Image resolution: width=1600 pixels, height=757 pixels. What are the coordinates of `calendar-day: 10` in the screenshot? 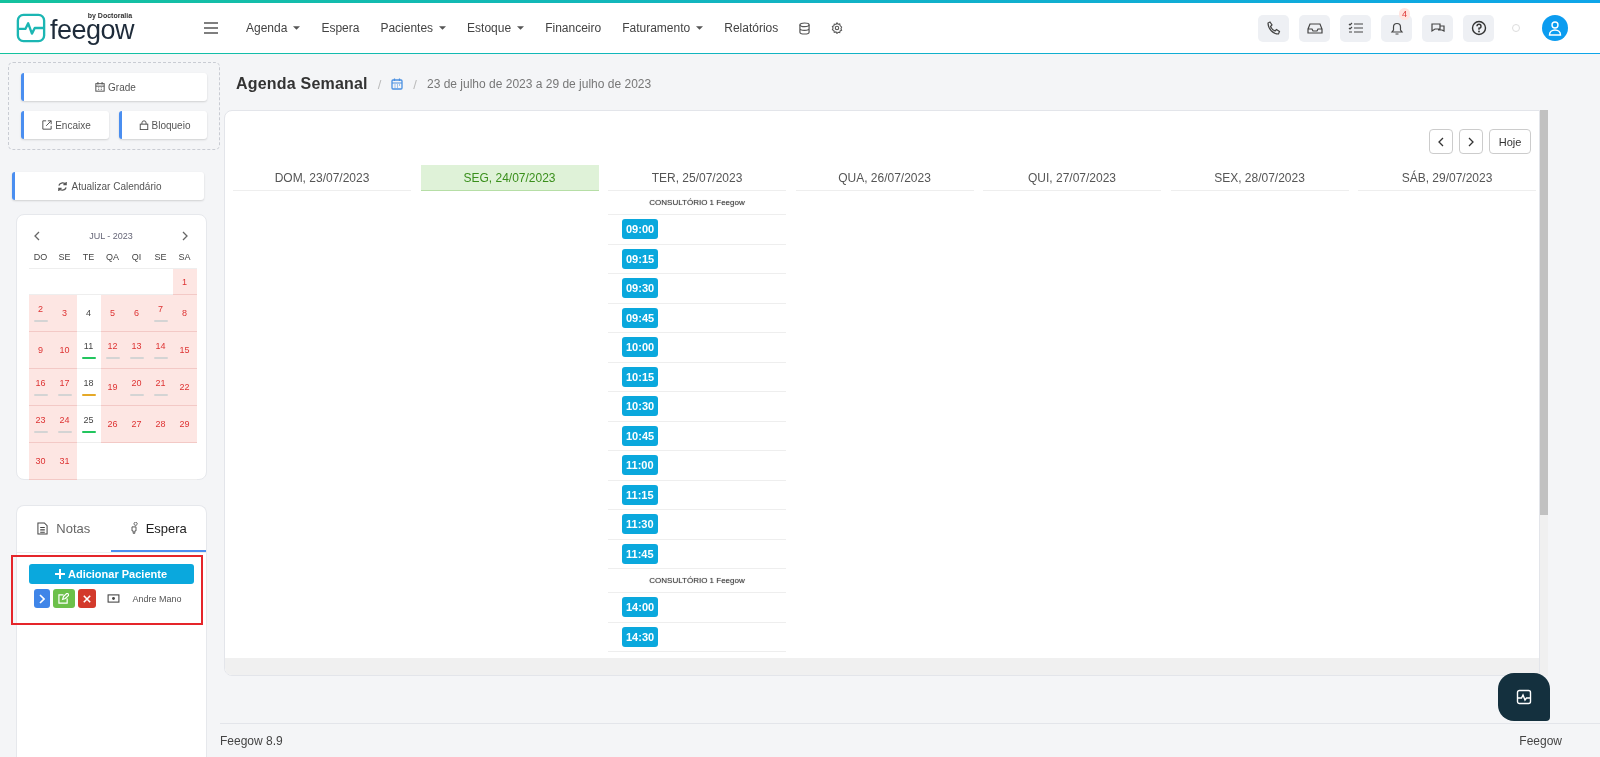 It's located at (64, 350).